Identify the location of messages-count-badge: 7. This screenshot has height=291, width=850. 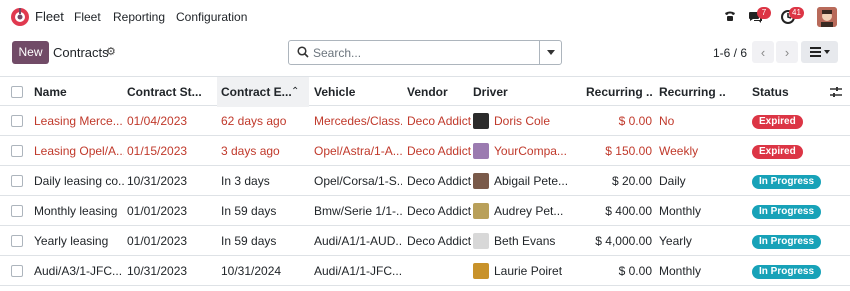
(764, 13).